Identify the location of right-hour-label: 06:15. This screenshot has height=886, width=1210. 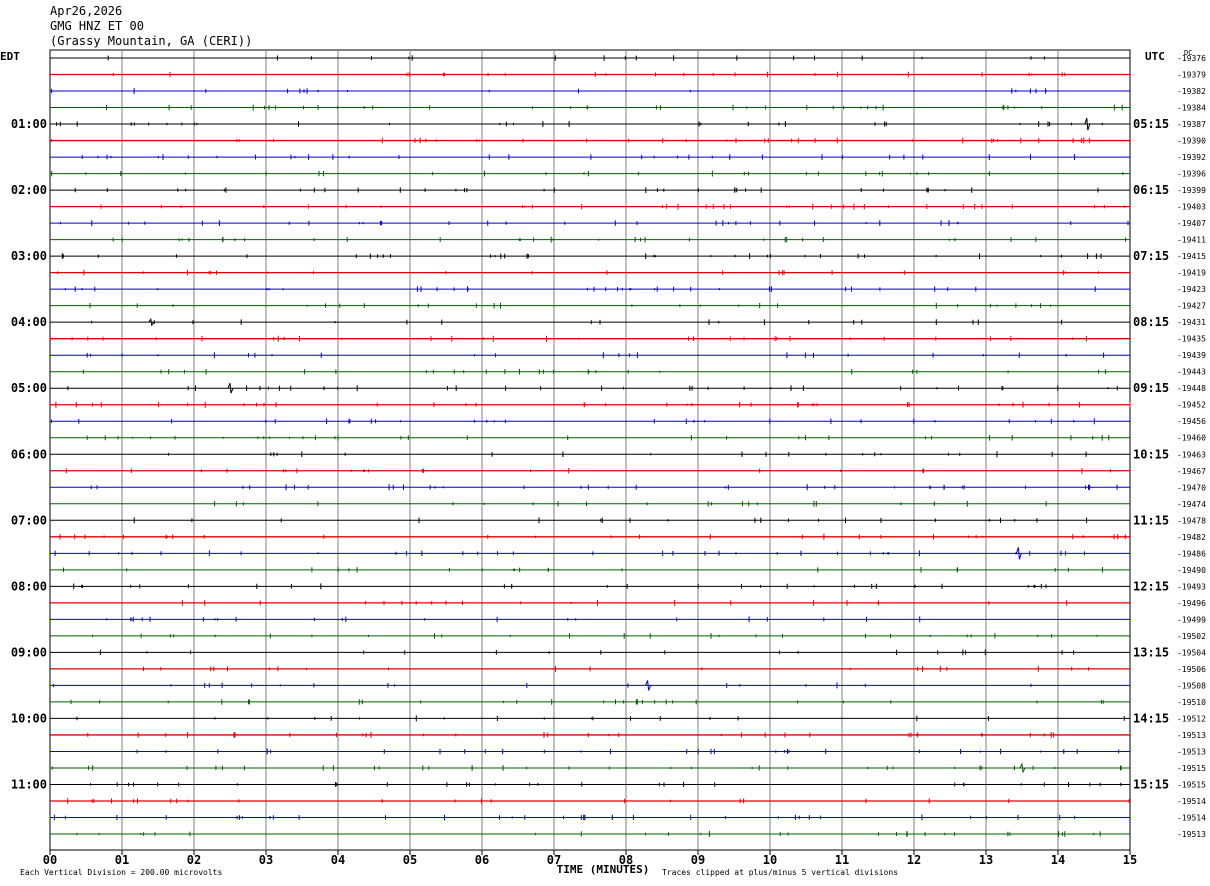
(1151, 190).